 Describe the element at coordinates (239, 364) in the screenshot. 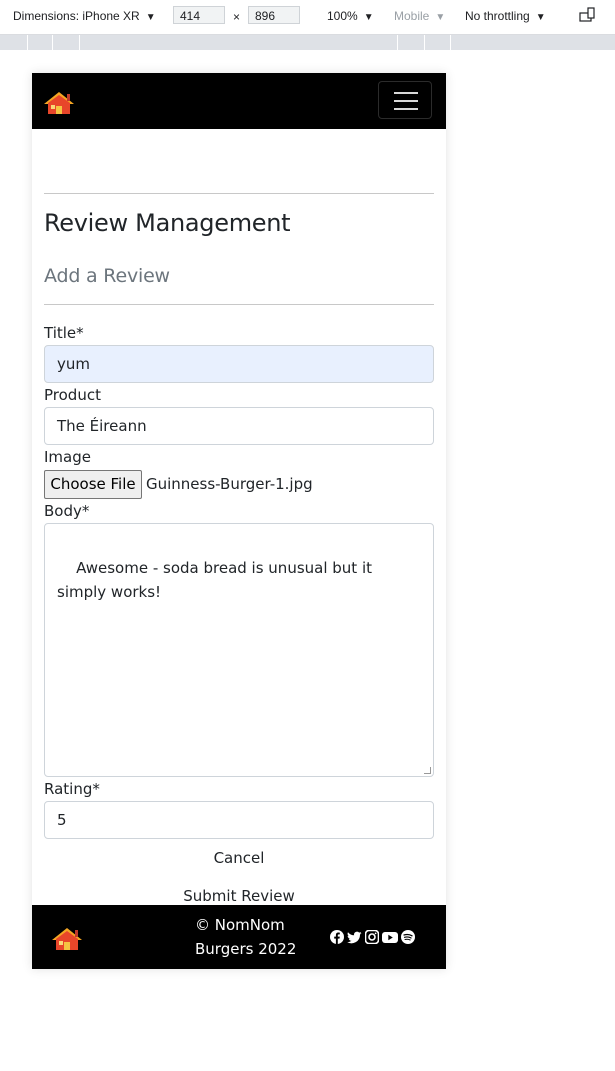

I see `title-input: yum` at that location.